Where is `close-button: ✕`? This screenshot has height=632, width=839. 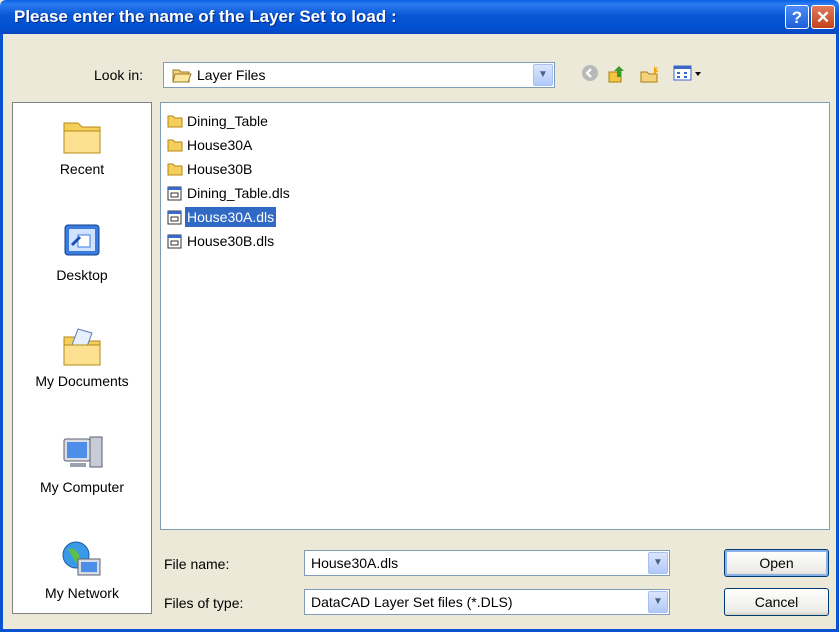
close-button: ✕ is located at coordinates (823, 17).